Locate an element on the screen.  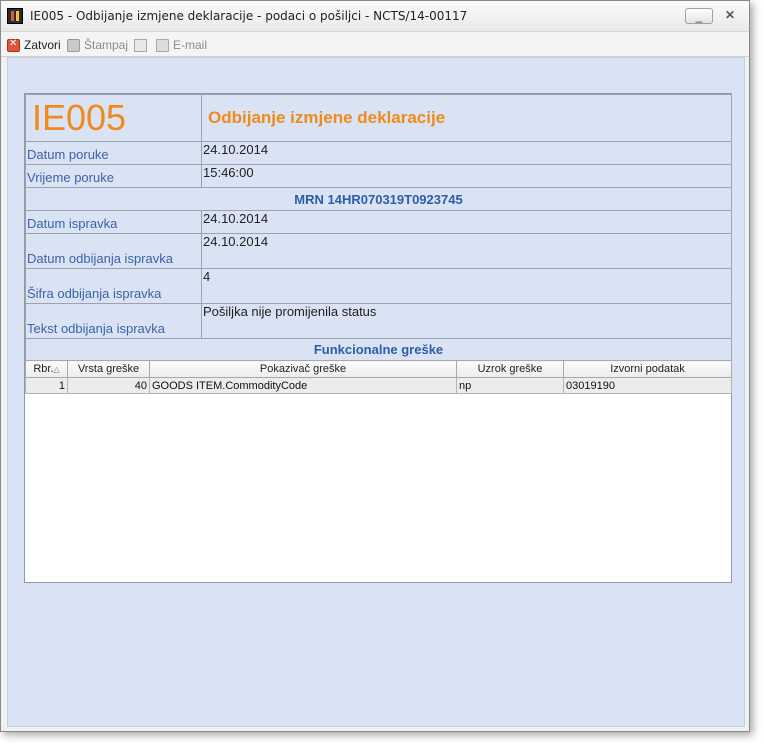
envelope-icon is located at coordinates (162, 45).